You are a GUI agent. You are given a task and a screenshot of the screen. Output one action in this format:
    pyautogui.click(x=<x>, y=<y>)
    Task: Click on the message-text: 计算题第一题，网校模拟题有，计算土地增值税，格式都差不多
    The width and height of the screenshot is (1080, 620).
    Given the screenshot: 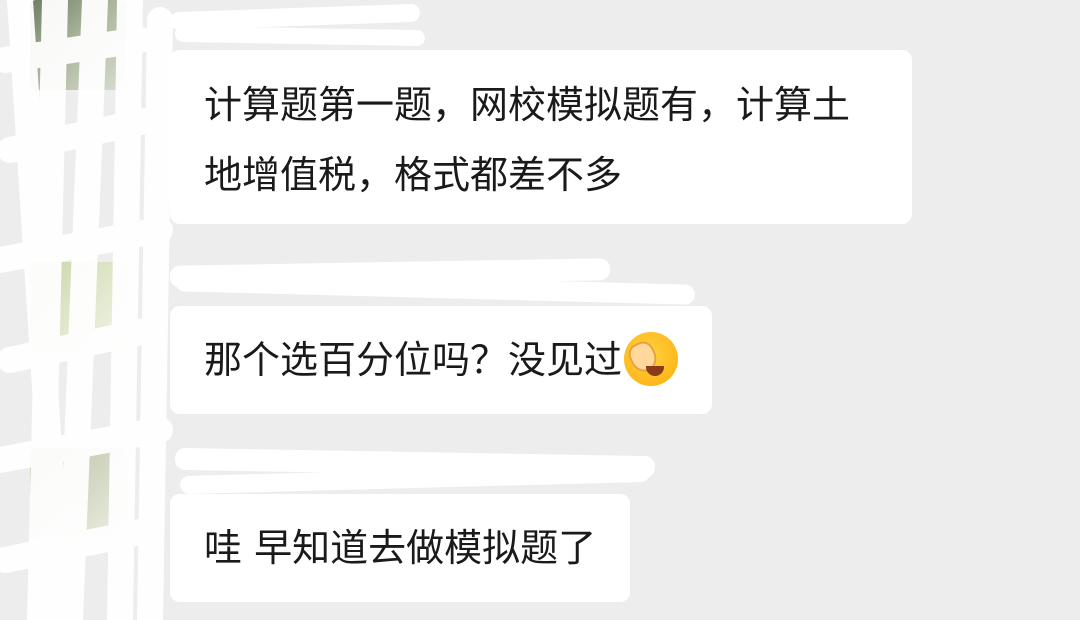 What is the action you would take?
    pyautogui.click(x=527, y=140)
    